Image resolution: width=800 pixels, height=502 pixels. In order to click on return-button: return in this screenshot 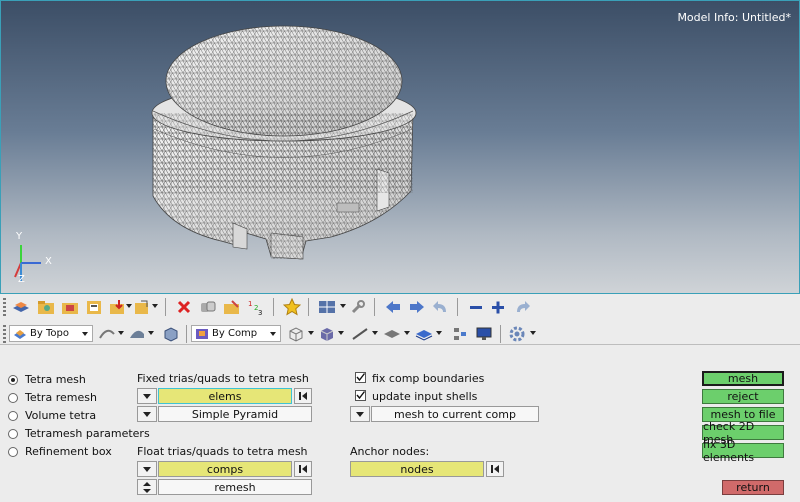, I will do `click(753, 487)`.